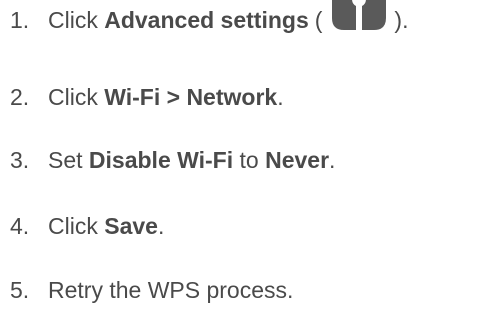 This screenshot has height=310, width=498. Describe the element at coordinates (20, 290) in the screenshot. I see `step-number: 5.` at that location.